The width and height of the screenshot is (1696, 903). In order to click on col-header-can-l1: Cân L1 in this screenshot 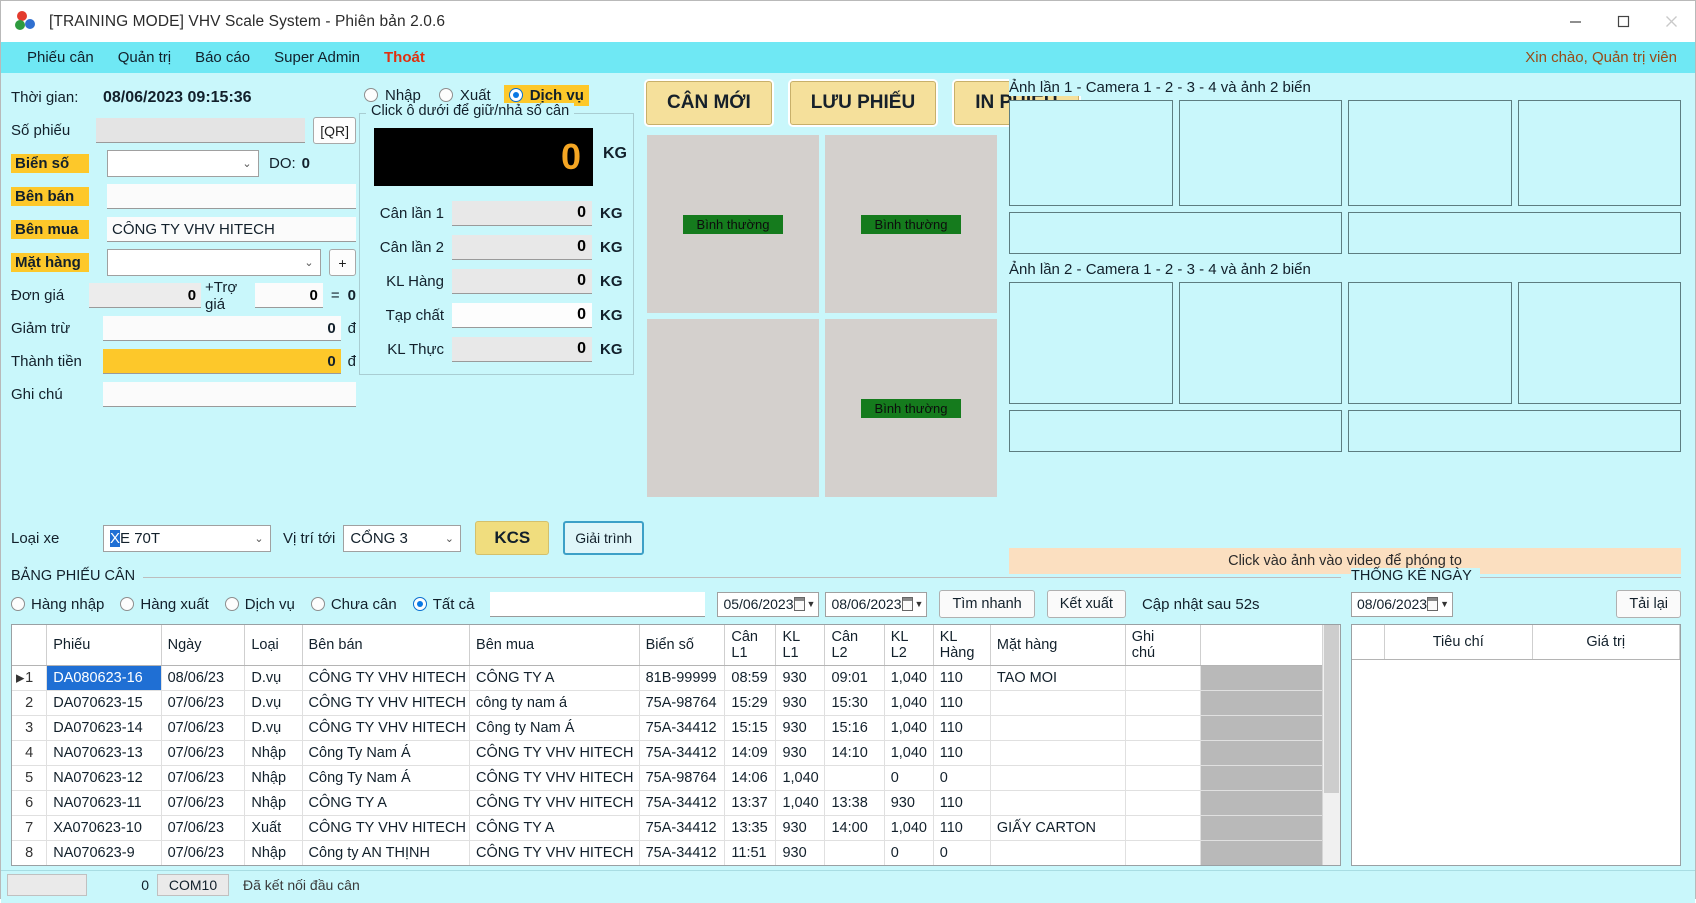, I will do `click(750, 645)`.